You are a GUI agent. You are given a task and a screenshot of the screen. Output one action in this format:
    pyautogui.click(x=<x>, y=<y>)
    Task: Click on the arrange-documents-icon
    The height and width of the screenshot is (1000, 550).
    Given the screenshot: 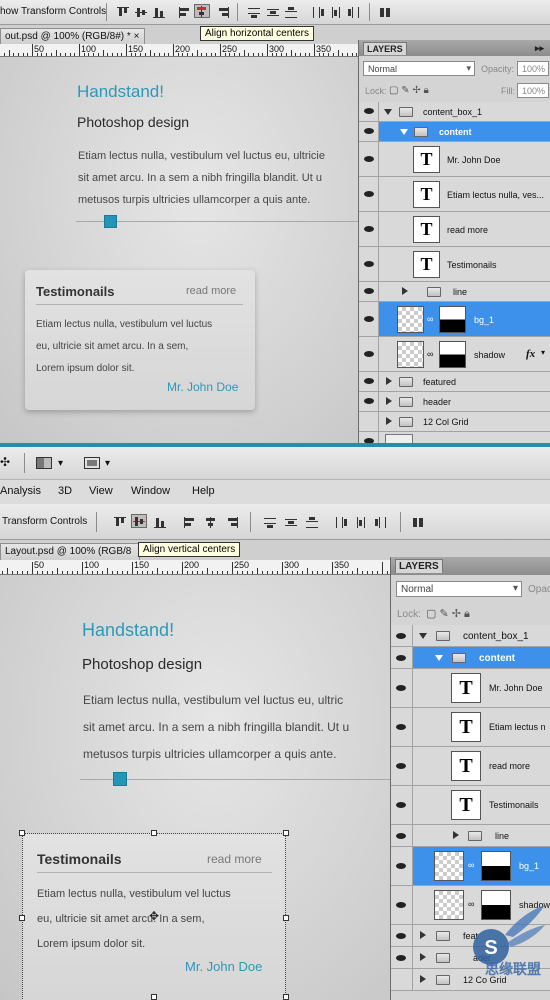 What is the action you would take?
    pyautogui.click(x=44, y=463)
    